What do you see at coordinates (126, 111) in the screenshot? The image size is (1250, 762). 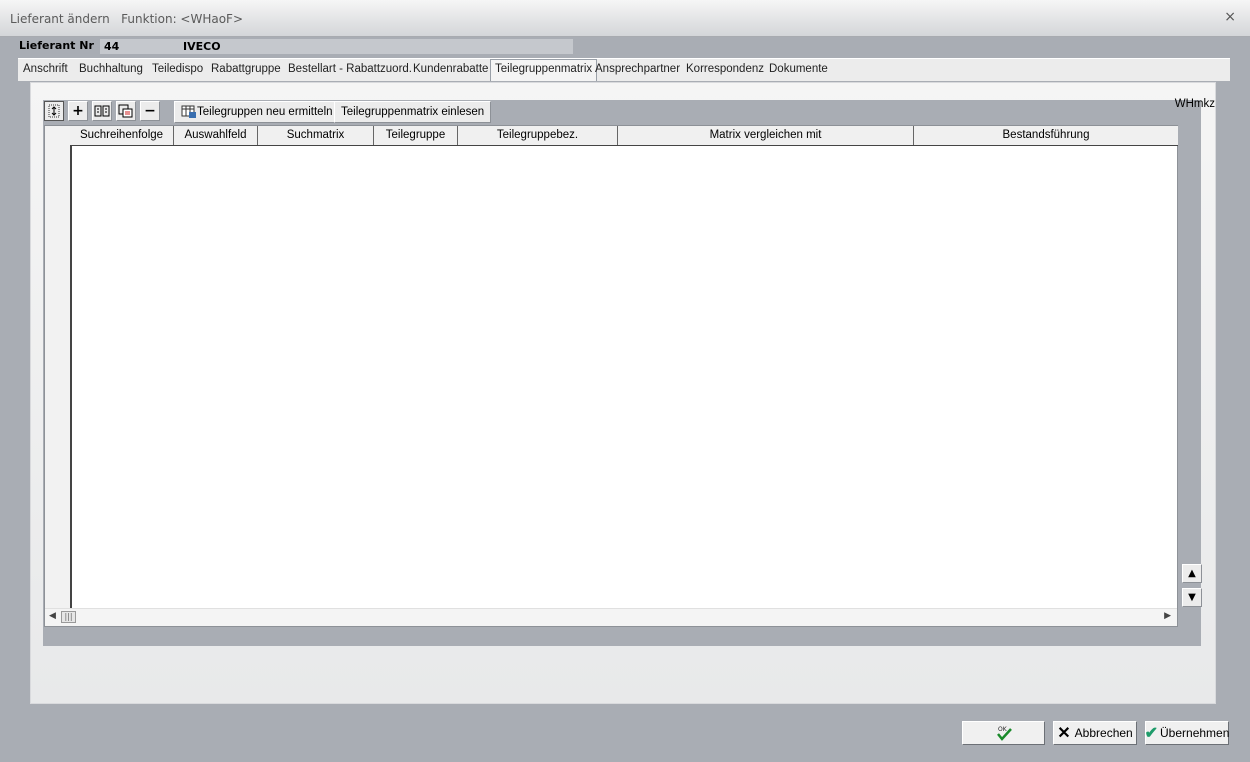 I see `copy-row-icon` at bounding box center [126, 111].